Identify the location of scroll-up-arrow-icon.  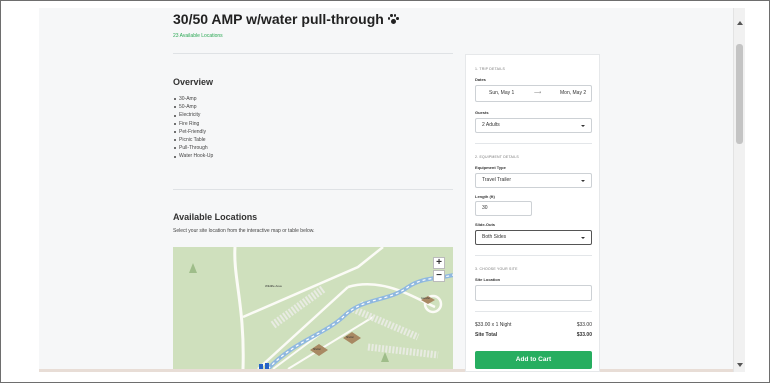
(740, 23).